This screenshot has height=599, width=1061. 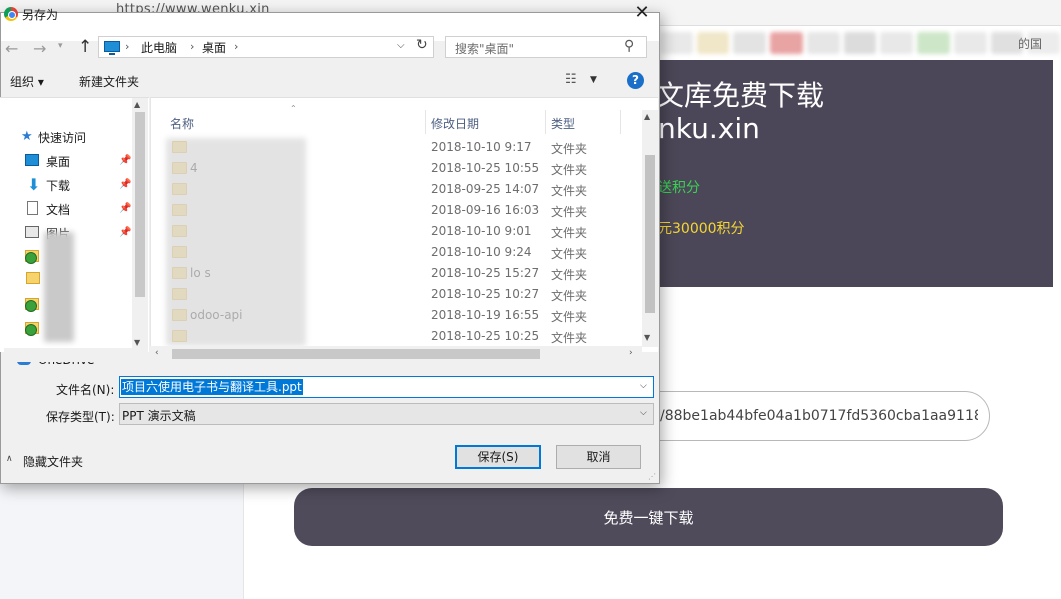 I want to click on document-link-value: /88be1ab44bfe04a1b0717fd5360cba1aa9118c1, so click(x=819, y=416).